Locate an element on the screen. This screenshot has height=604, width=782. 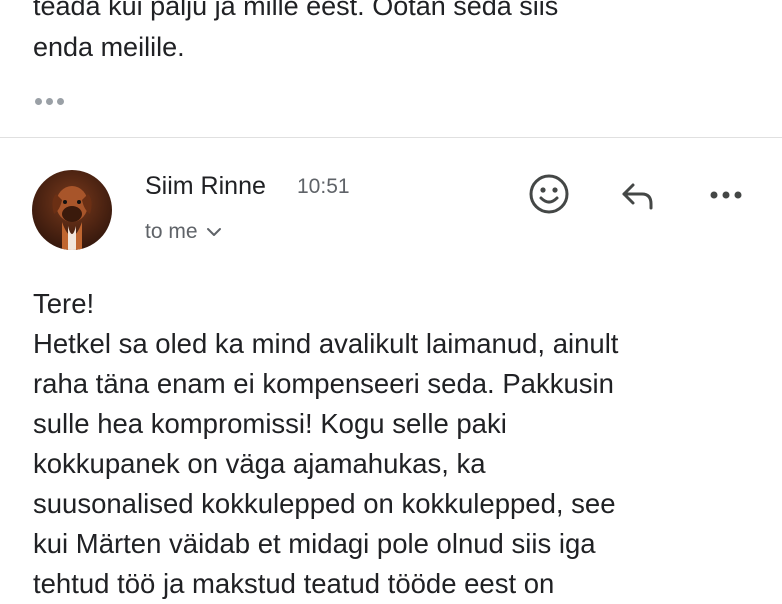
sender-name: Siim Rinne is located at coordinates (205, 186).